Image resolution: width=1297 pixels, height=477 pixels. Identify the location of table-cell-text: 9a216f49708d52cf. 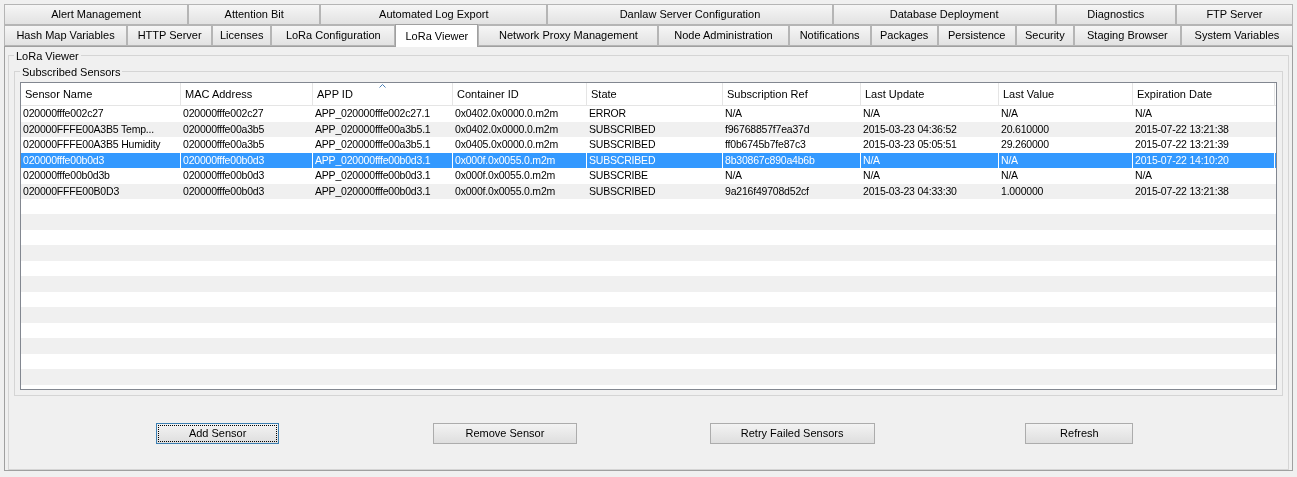
(767, 191).